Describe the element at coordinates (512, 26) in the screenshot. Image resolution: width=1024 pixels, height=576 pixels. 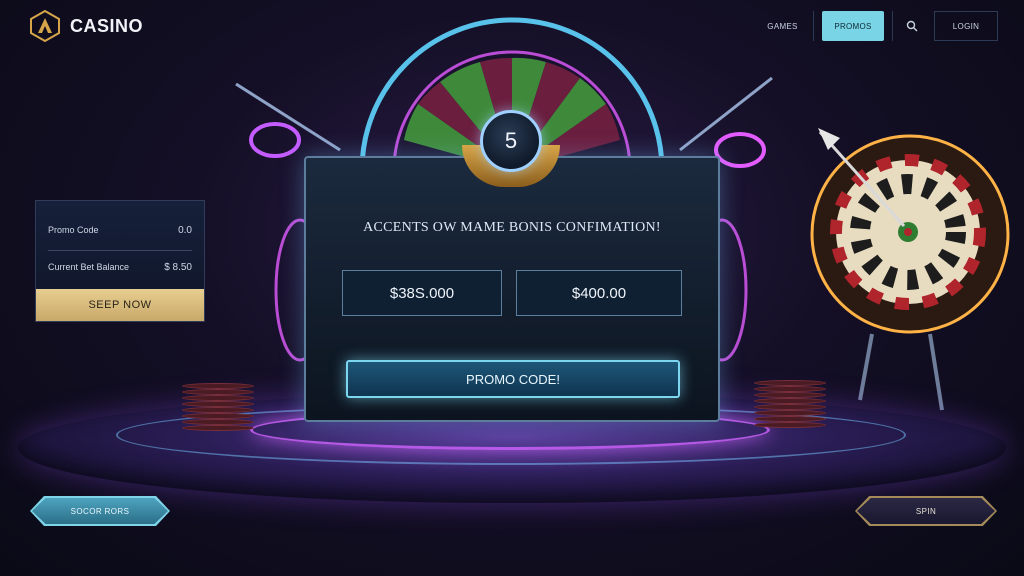
I see `top-header: CASINO GAMES PROMOS LOGIN` at that location.